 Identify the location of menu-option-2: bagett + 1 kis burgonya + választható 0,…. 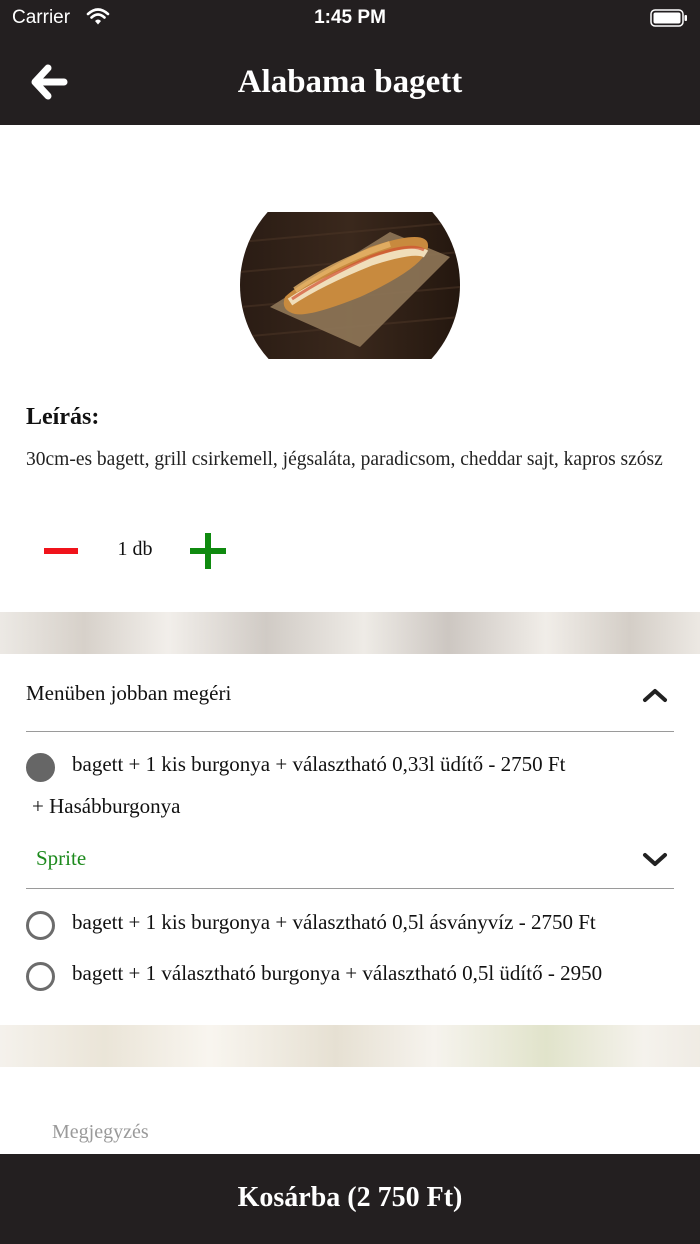
(356, 928).